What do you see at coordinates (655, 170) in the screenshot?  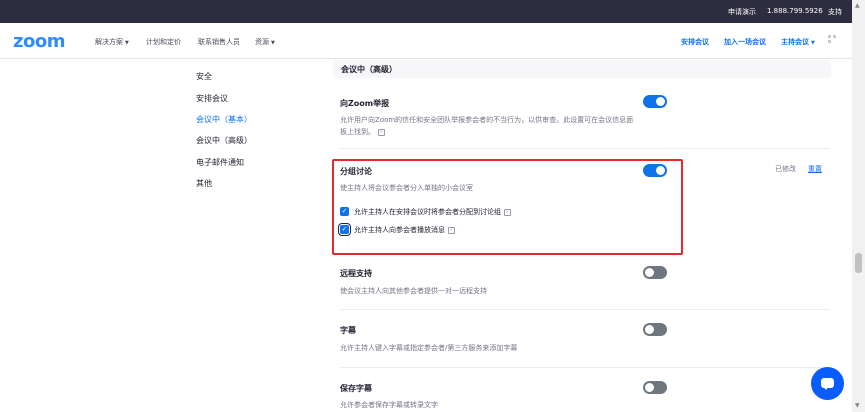 I see `breakout-toggle` at bounding box center [655, 170].